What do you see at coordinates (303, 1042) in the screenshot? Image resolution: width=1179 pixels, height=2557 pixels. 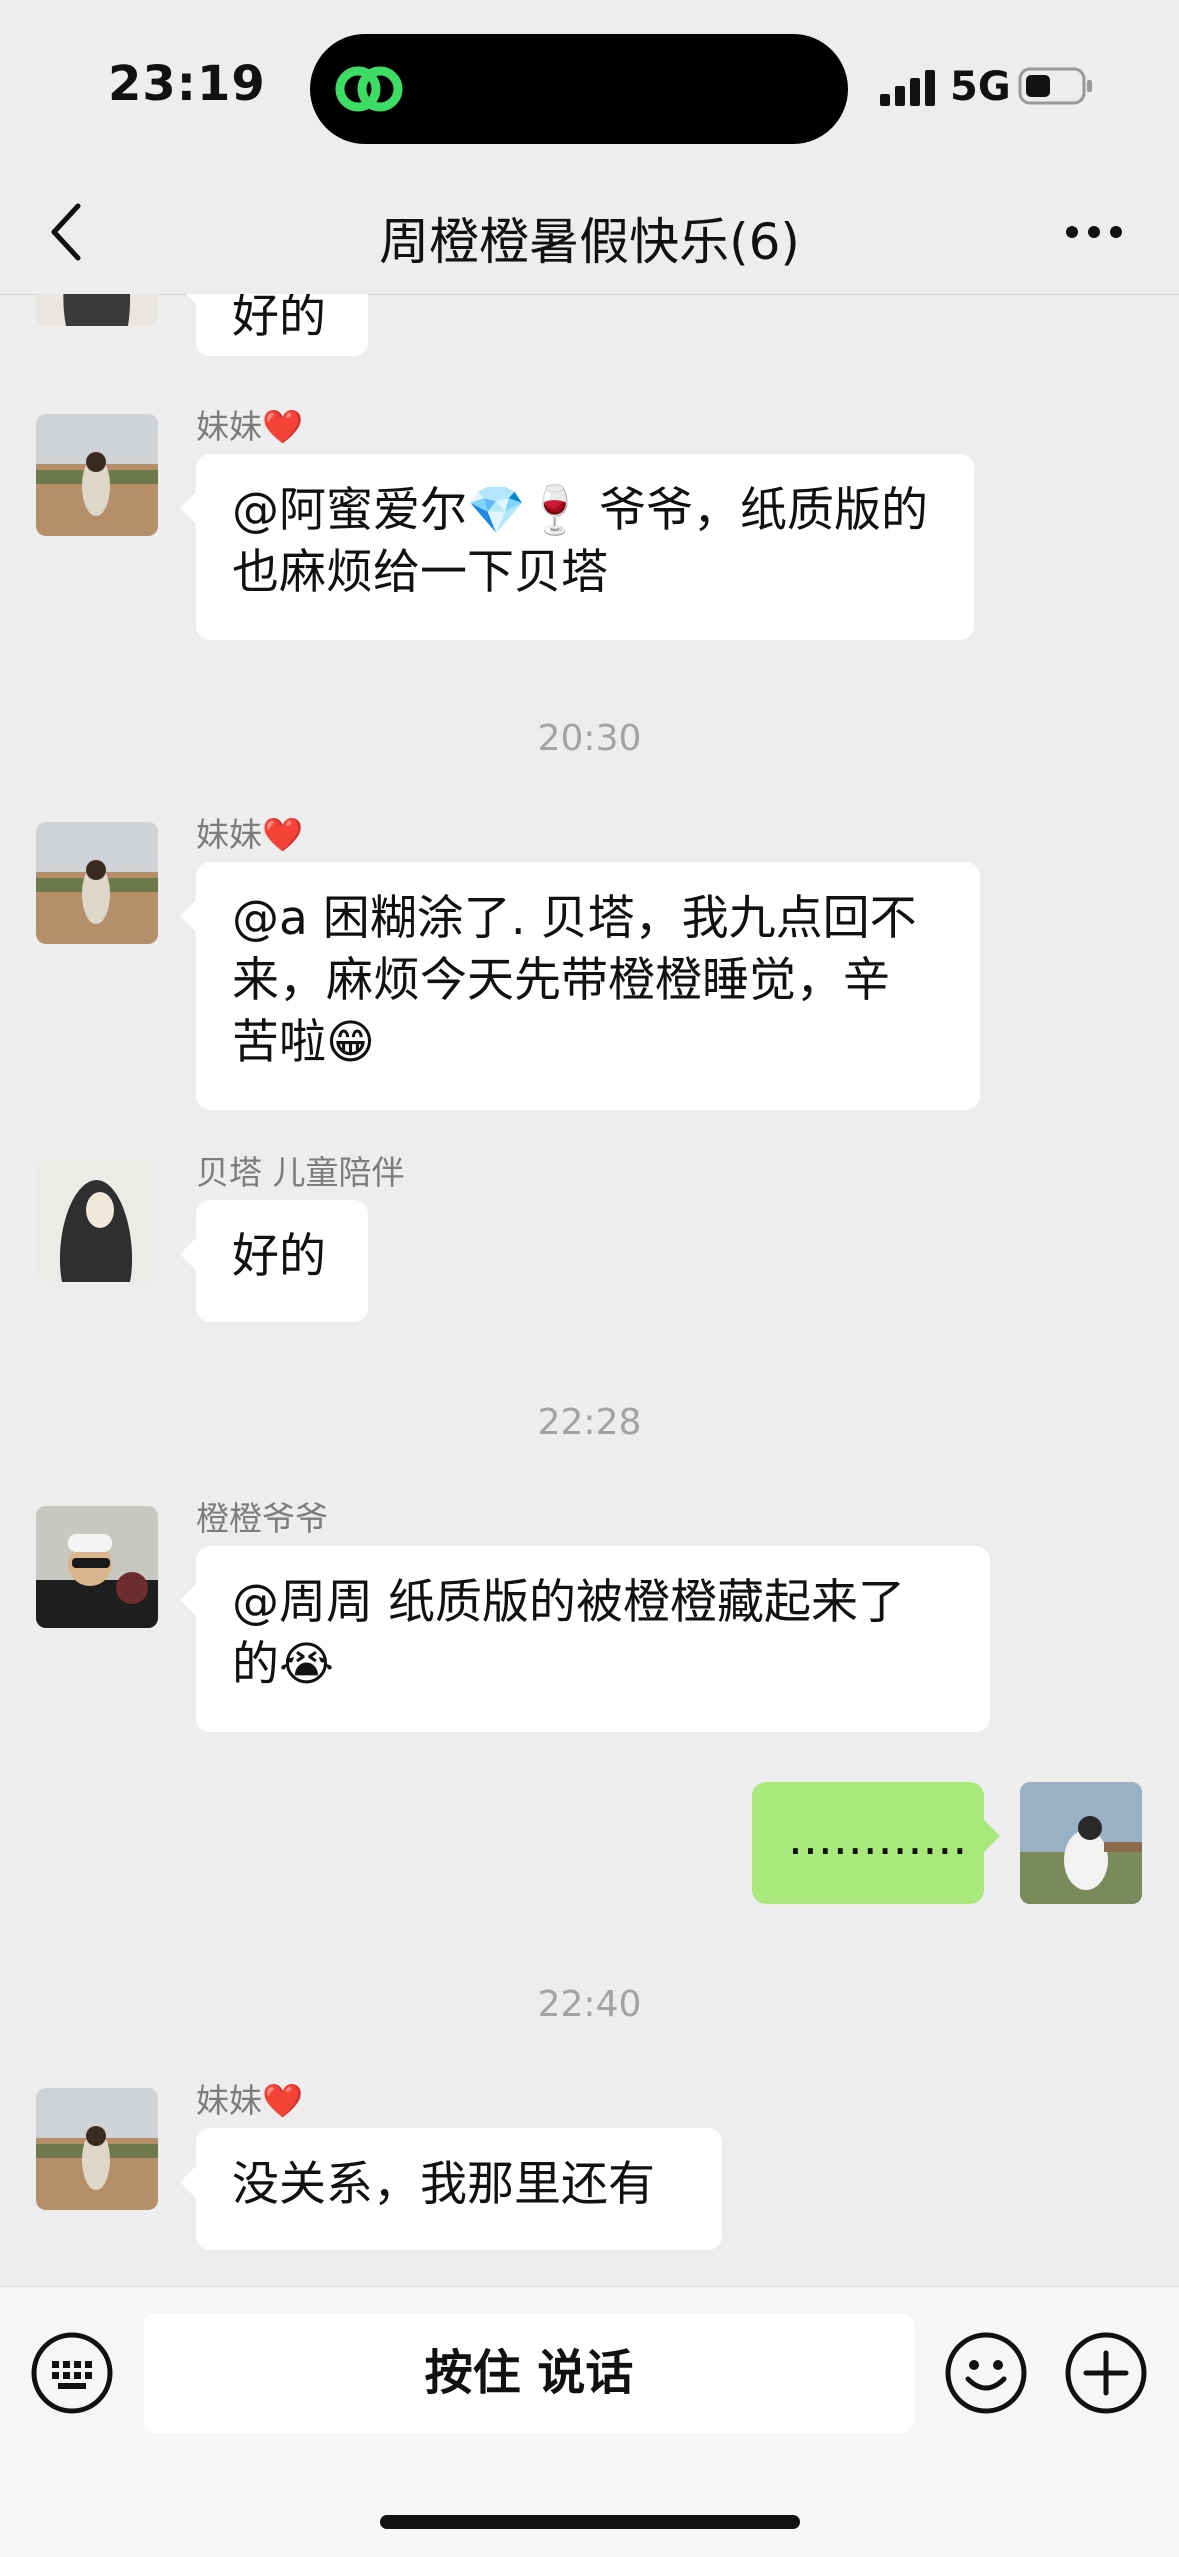 I see `message-line: 苦啦😁` at bounding box center [303, 1042].